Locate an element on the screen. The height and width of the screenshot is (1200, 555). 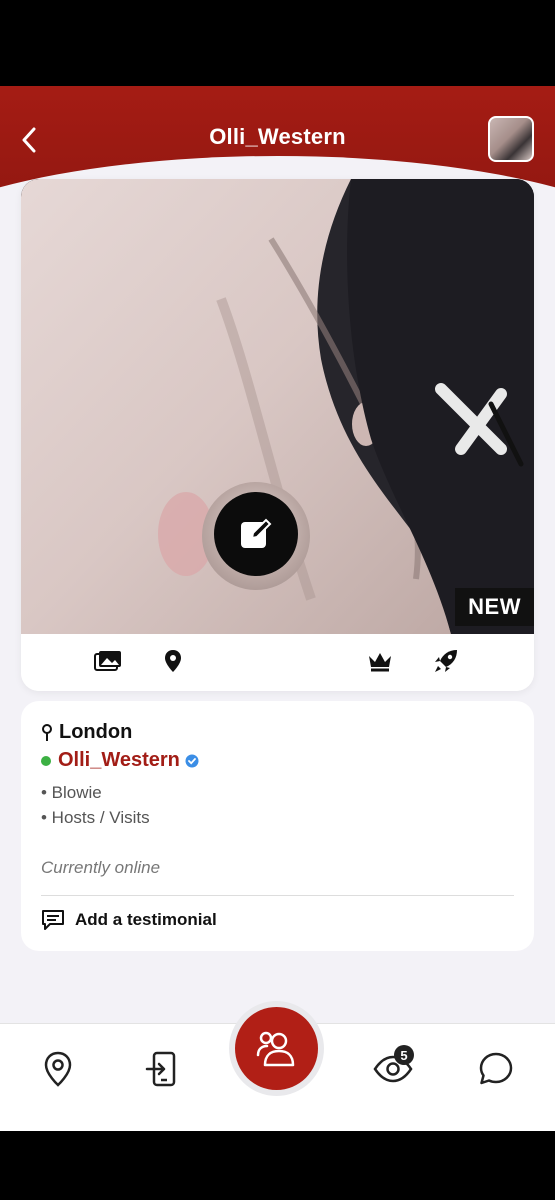
edit-icon is located at coordinates (256, 533).